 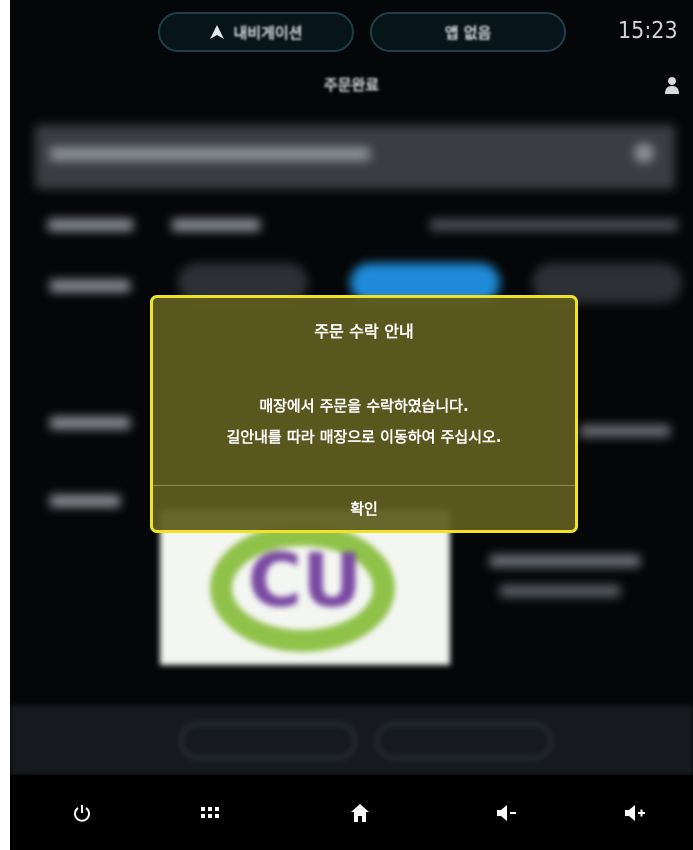 I want to click on dialog-title: 주문 수락 안내, so click(x=364, y=331).